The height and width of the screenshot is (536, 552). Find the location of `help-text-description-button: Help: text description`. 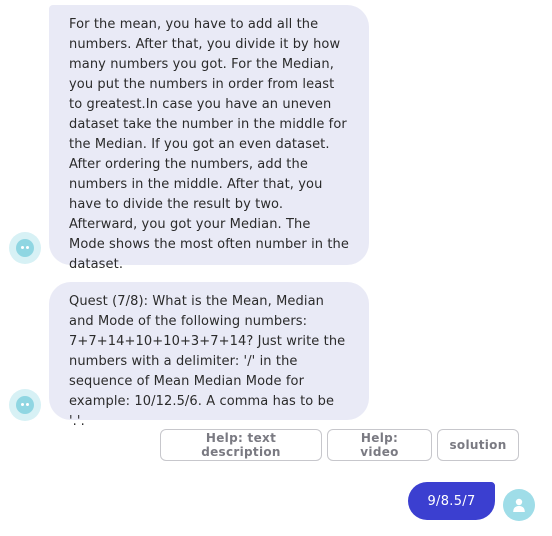

help-text-description-button: Help: text description is located at coordinates (241, 445).